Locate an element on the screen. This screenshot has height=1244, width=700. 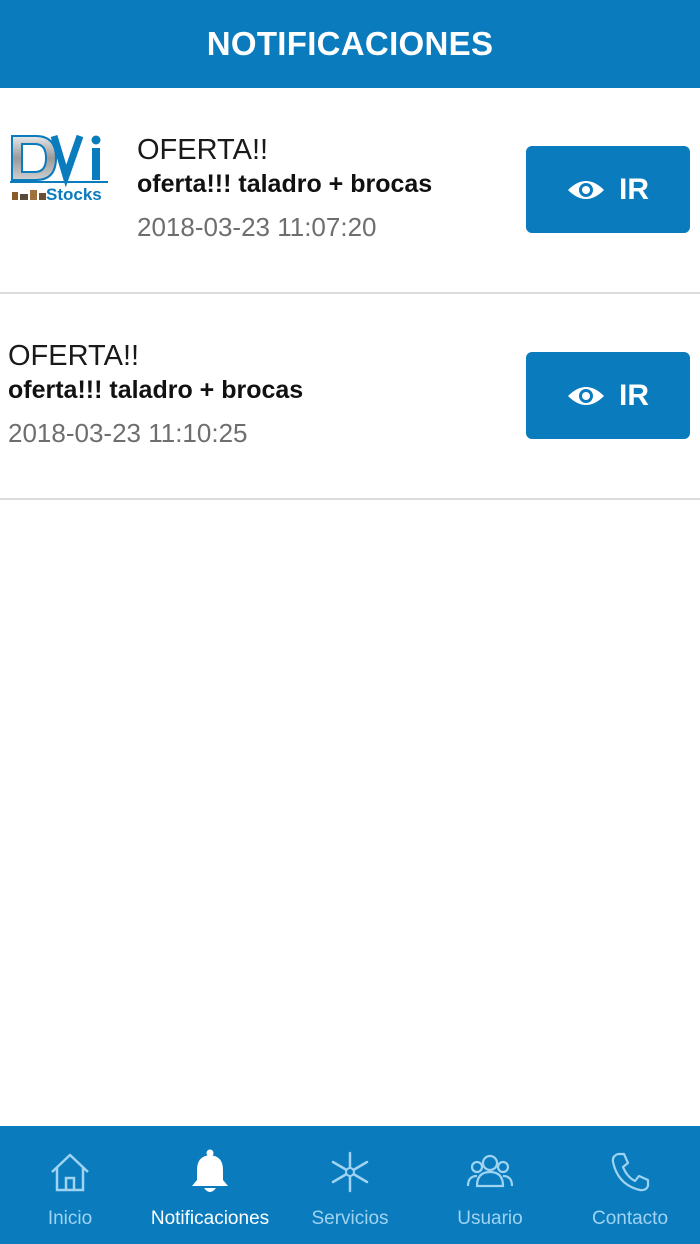
tab-label: Usuario is located at coordinates (490, 1218).